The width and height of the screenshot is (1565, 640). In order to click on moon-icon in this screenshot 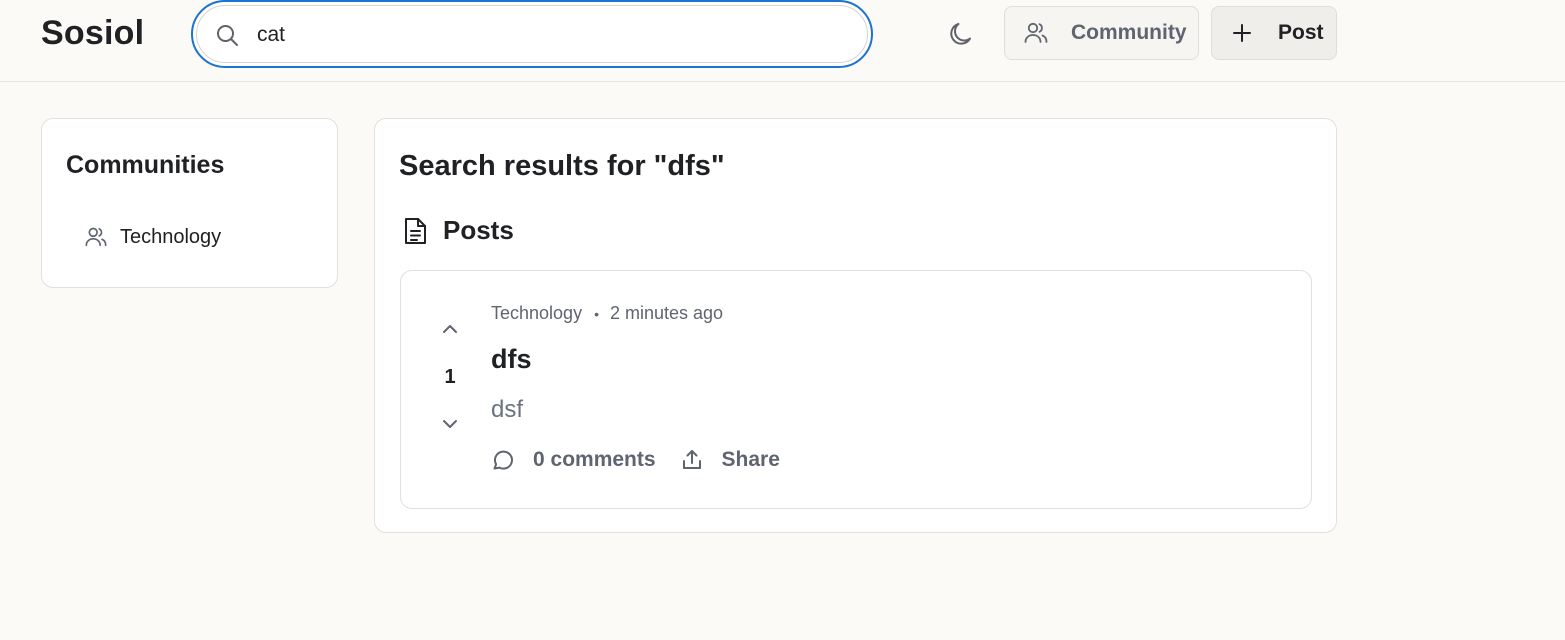, I will do `click(962, 35)`.